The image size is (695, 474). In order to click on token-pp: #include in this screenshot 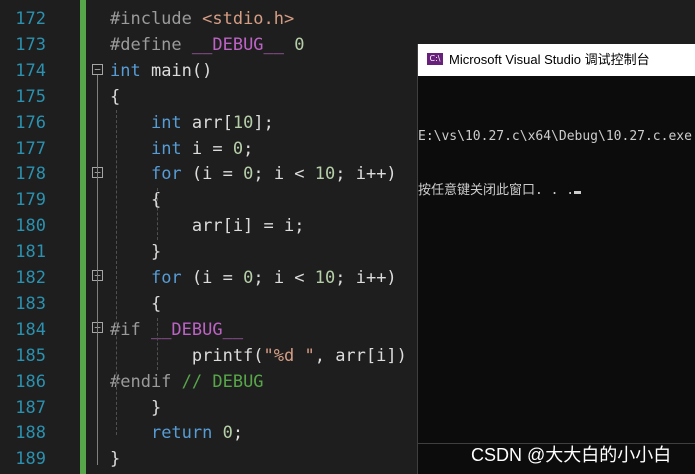, I will do `click(156, 19)`.